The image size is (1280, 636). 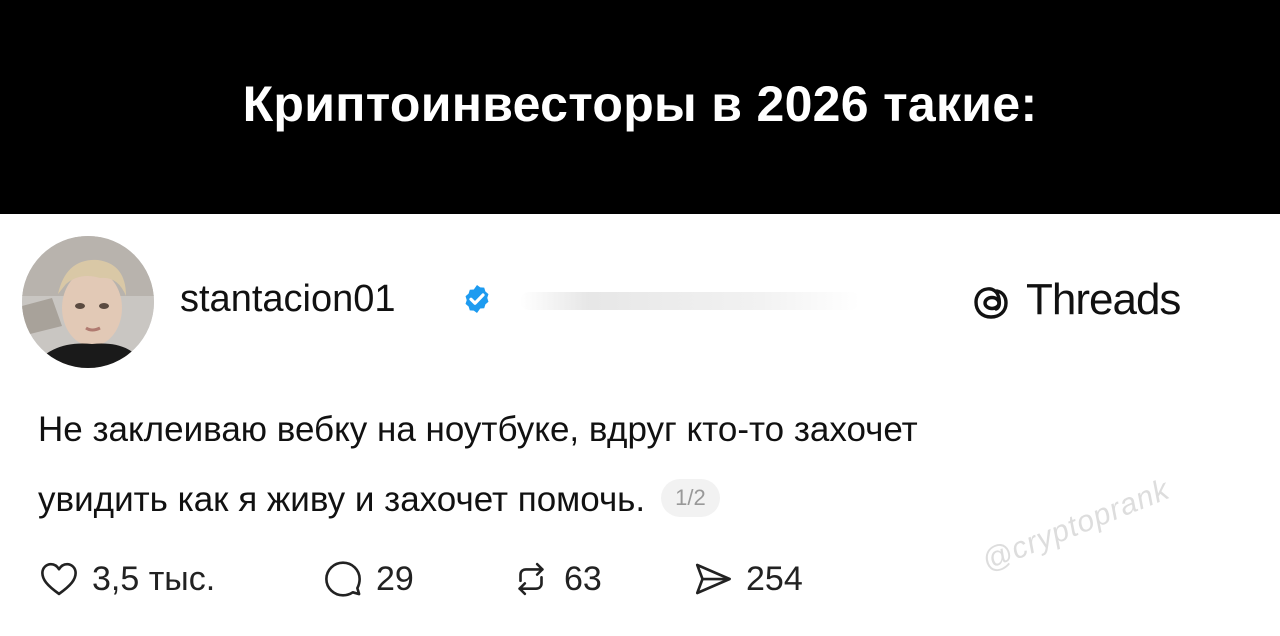 What do you see at coordinates (640, 104) in the screenshot?
I see `meme-title: Криптоинвесторы в 2026 такие:` at bounding box center [640, 104].